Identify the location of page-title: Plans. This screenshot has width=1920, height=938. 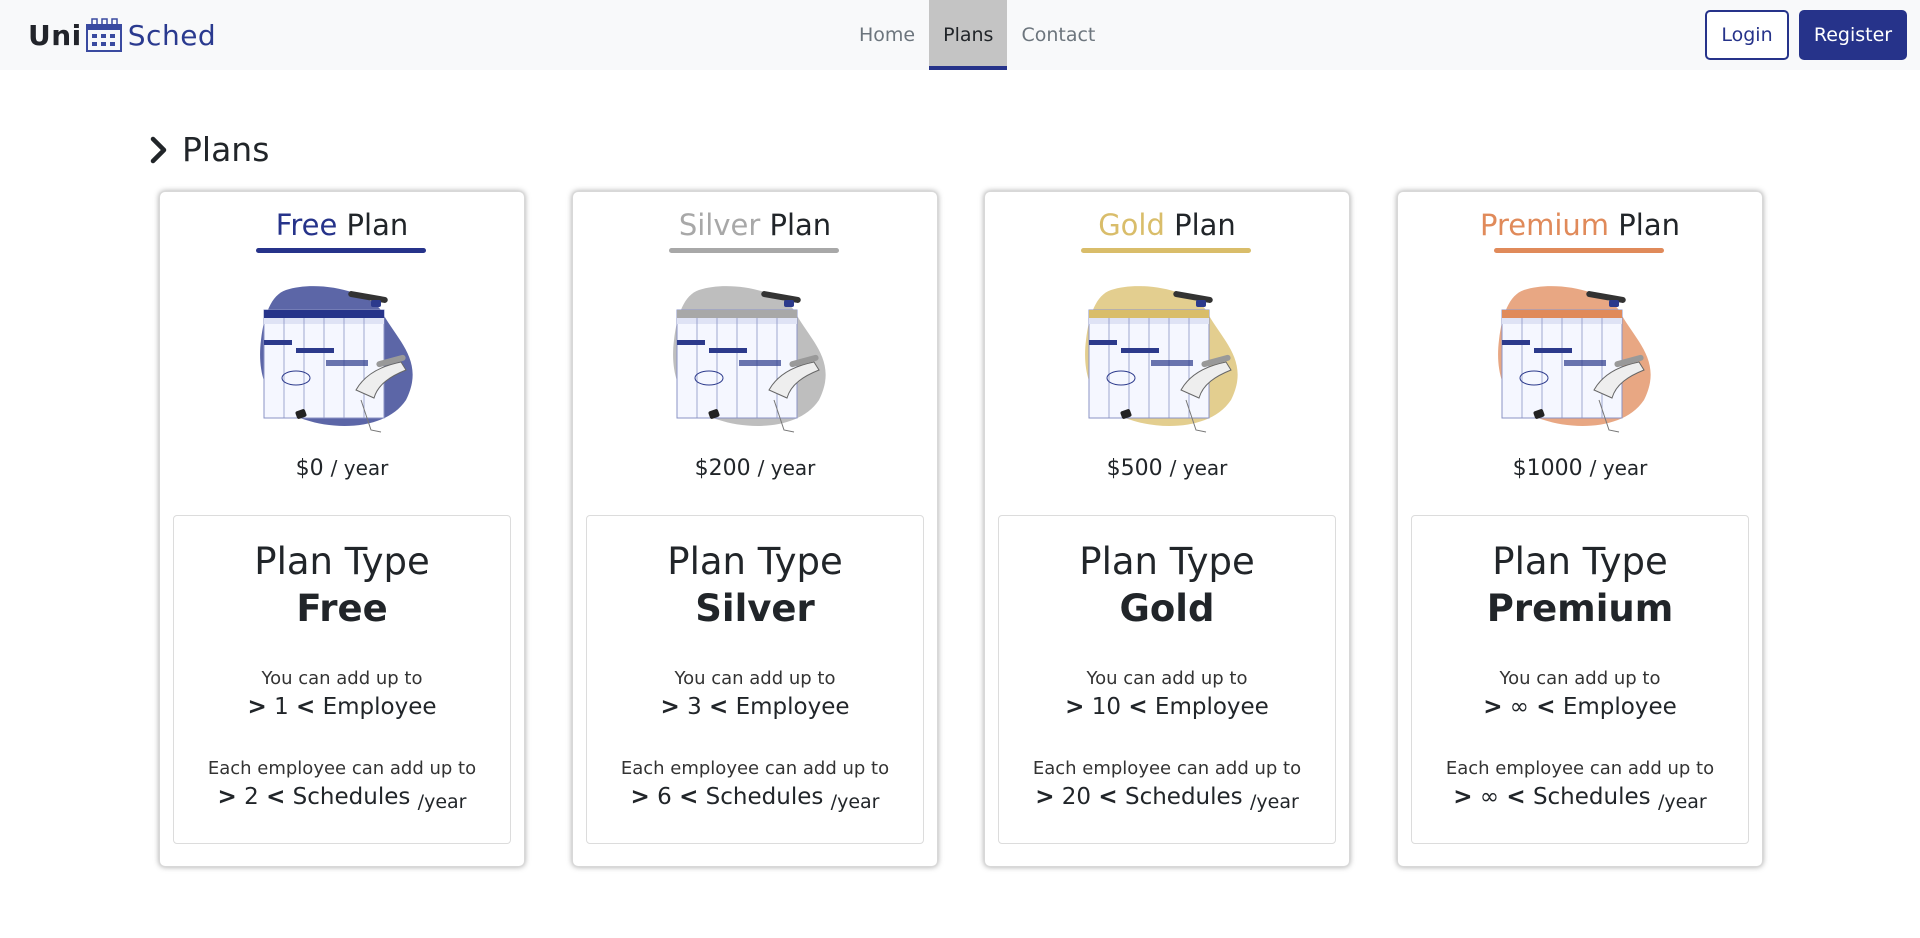
(226, 149).